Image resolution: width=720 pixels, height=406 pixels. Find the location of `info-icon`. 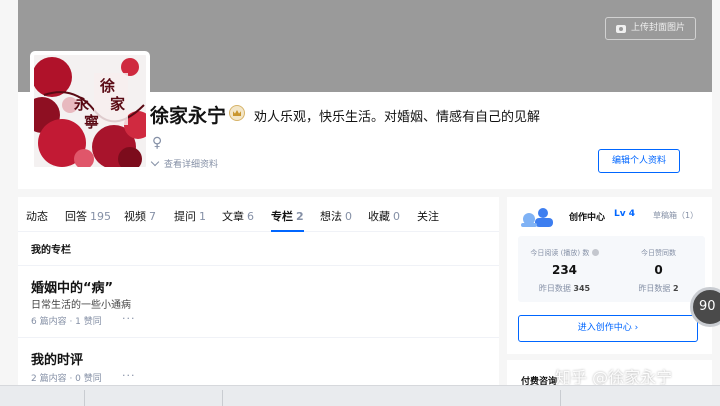

info-icon is located at coordinates (595, 252).